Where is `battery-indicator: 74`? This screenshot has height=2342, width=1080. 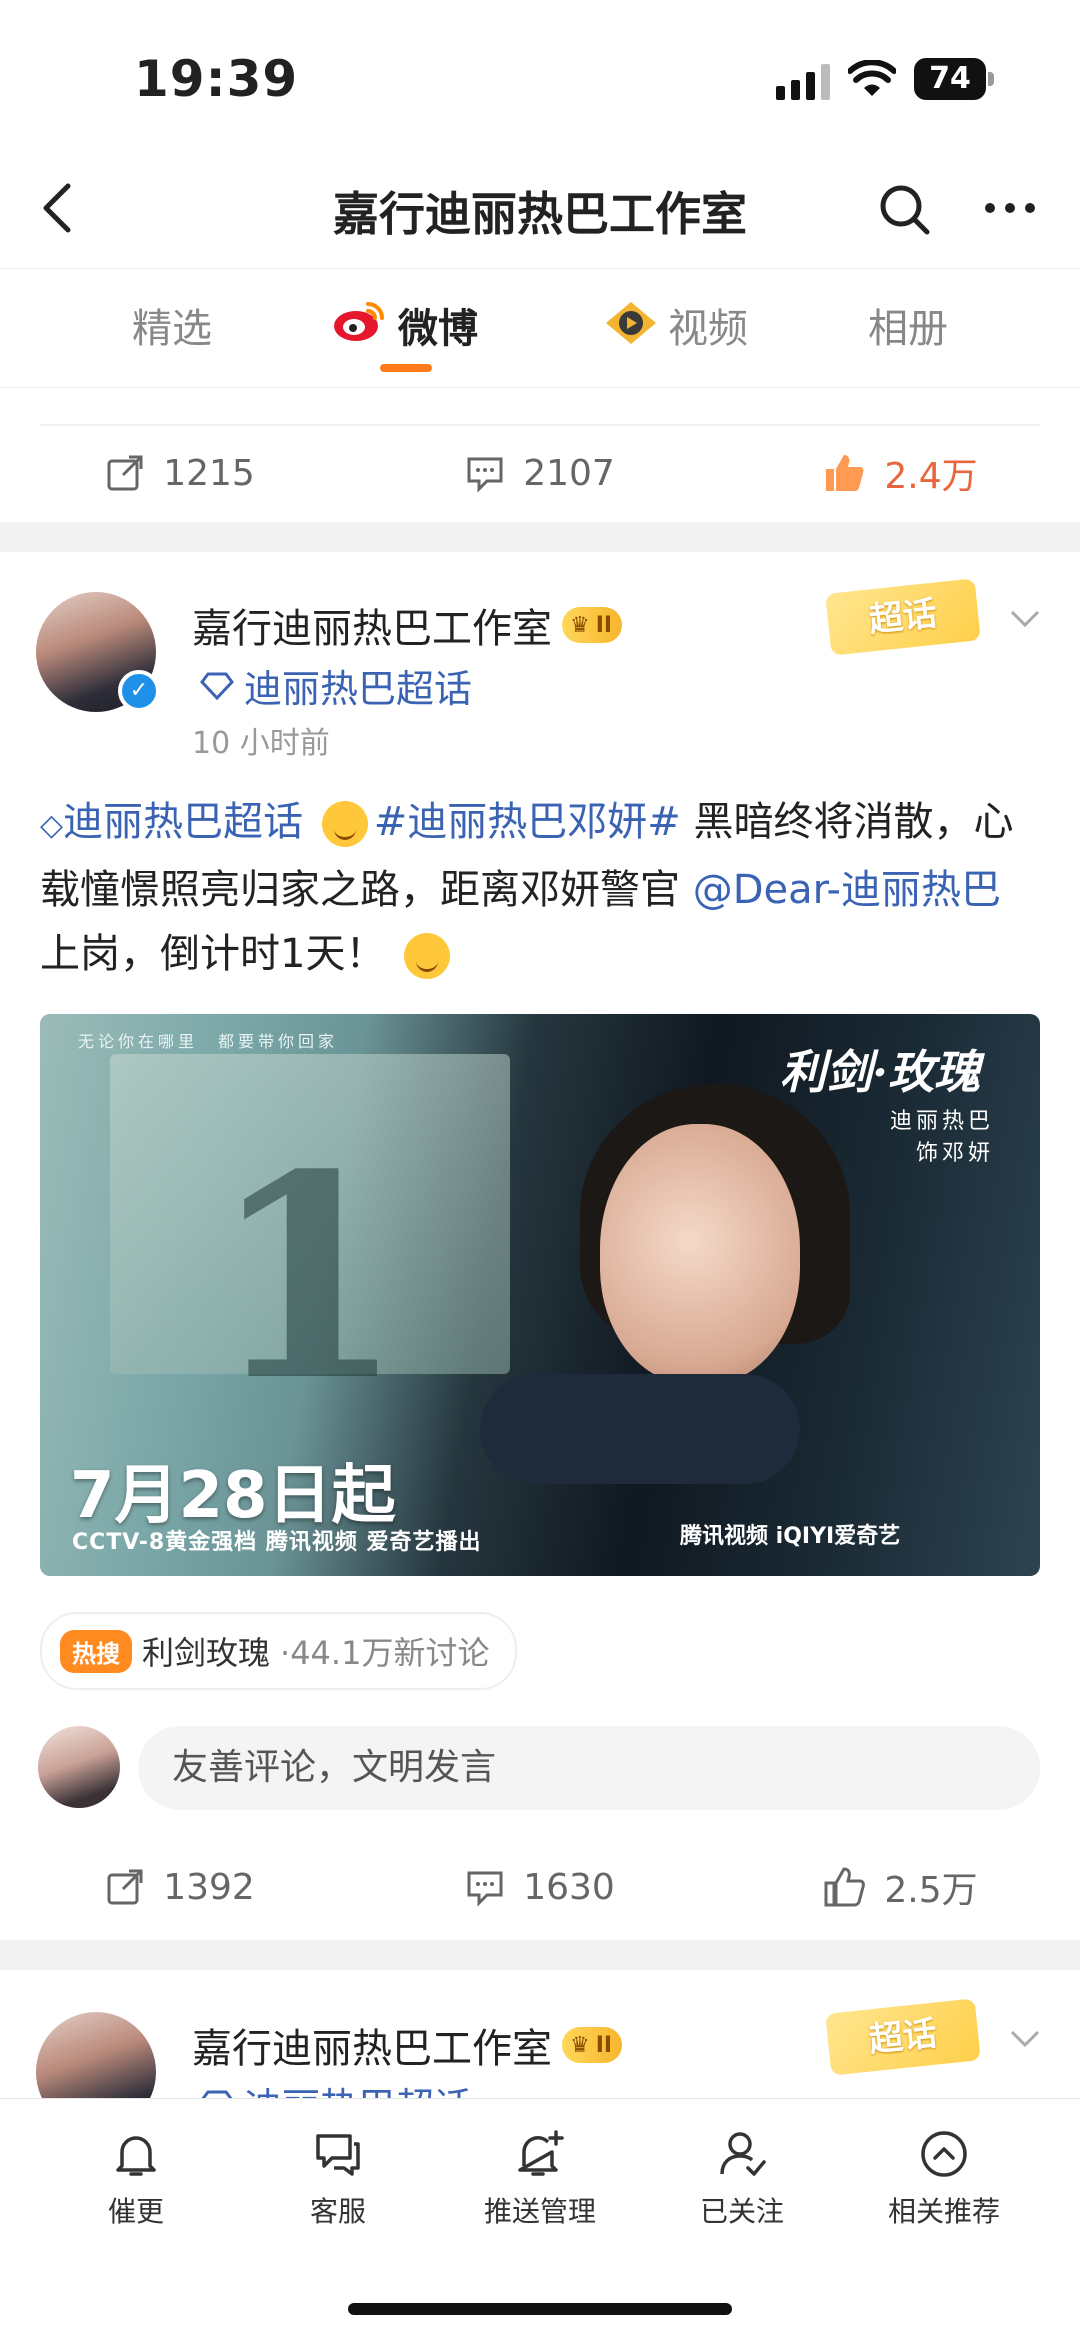 battery-indicator: 74 is located at coordinates (950, 79).